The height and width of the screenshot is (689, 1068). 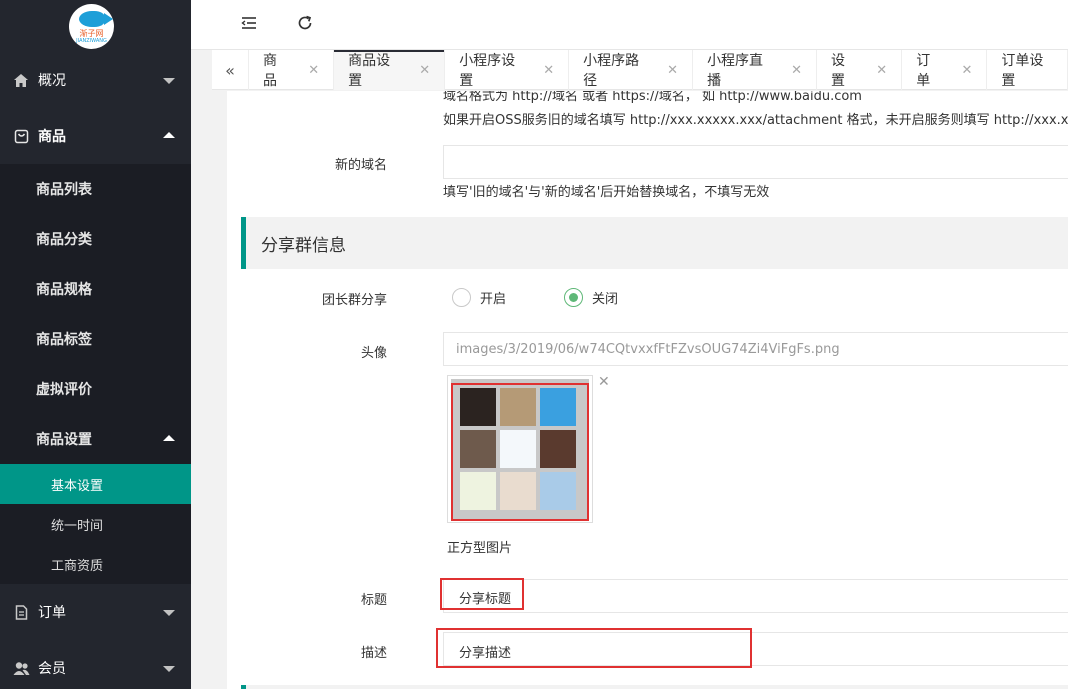 What do you see at coordinates (611, 71) in the screenshot?
I see `tab-label: 小程序路径` at bounding box center [611, 71].